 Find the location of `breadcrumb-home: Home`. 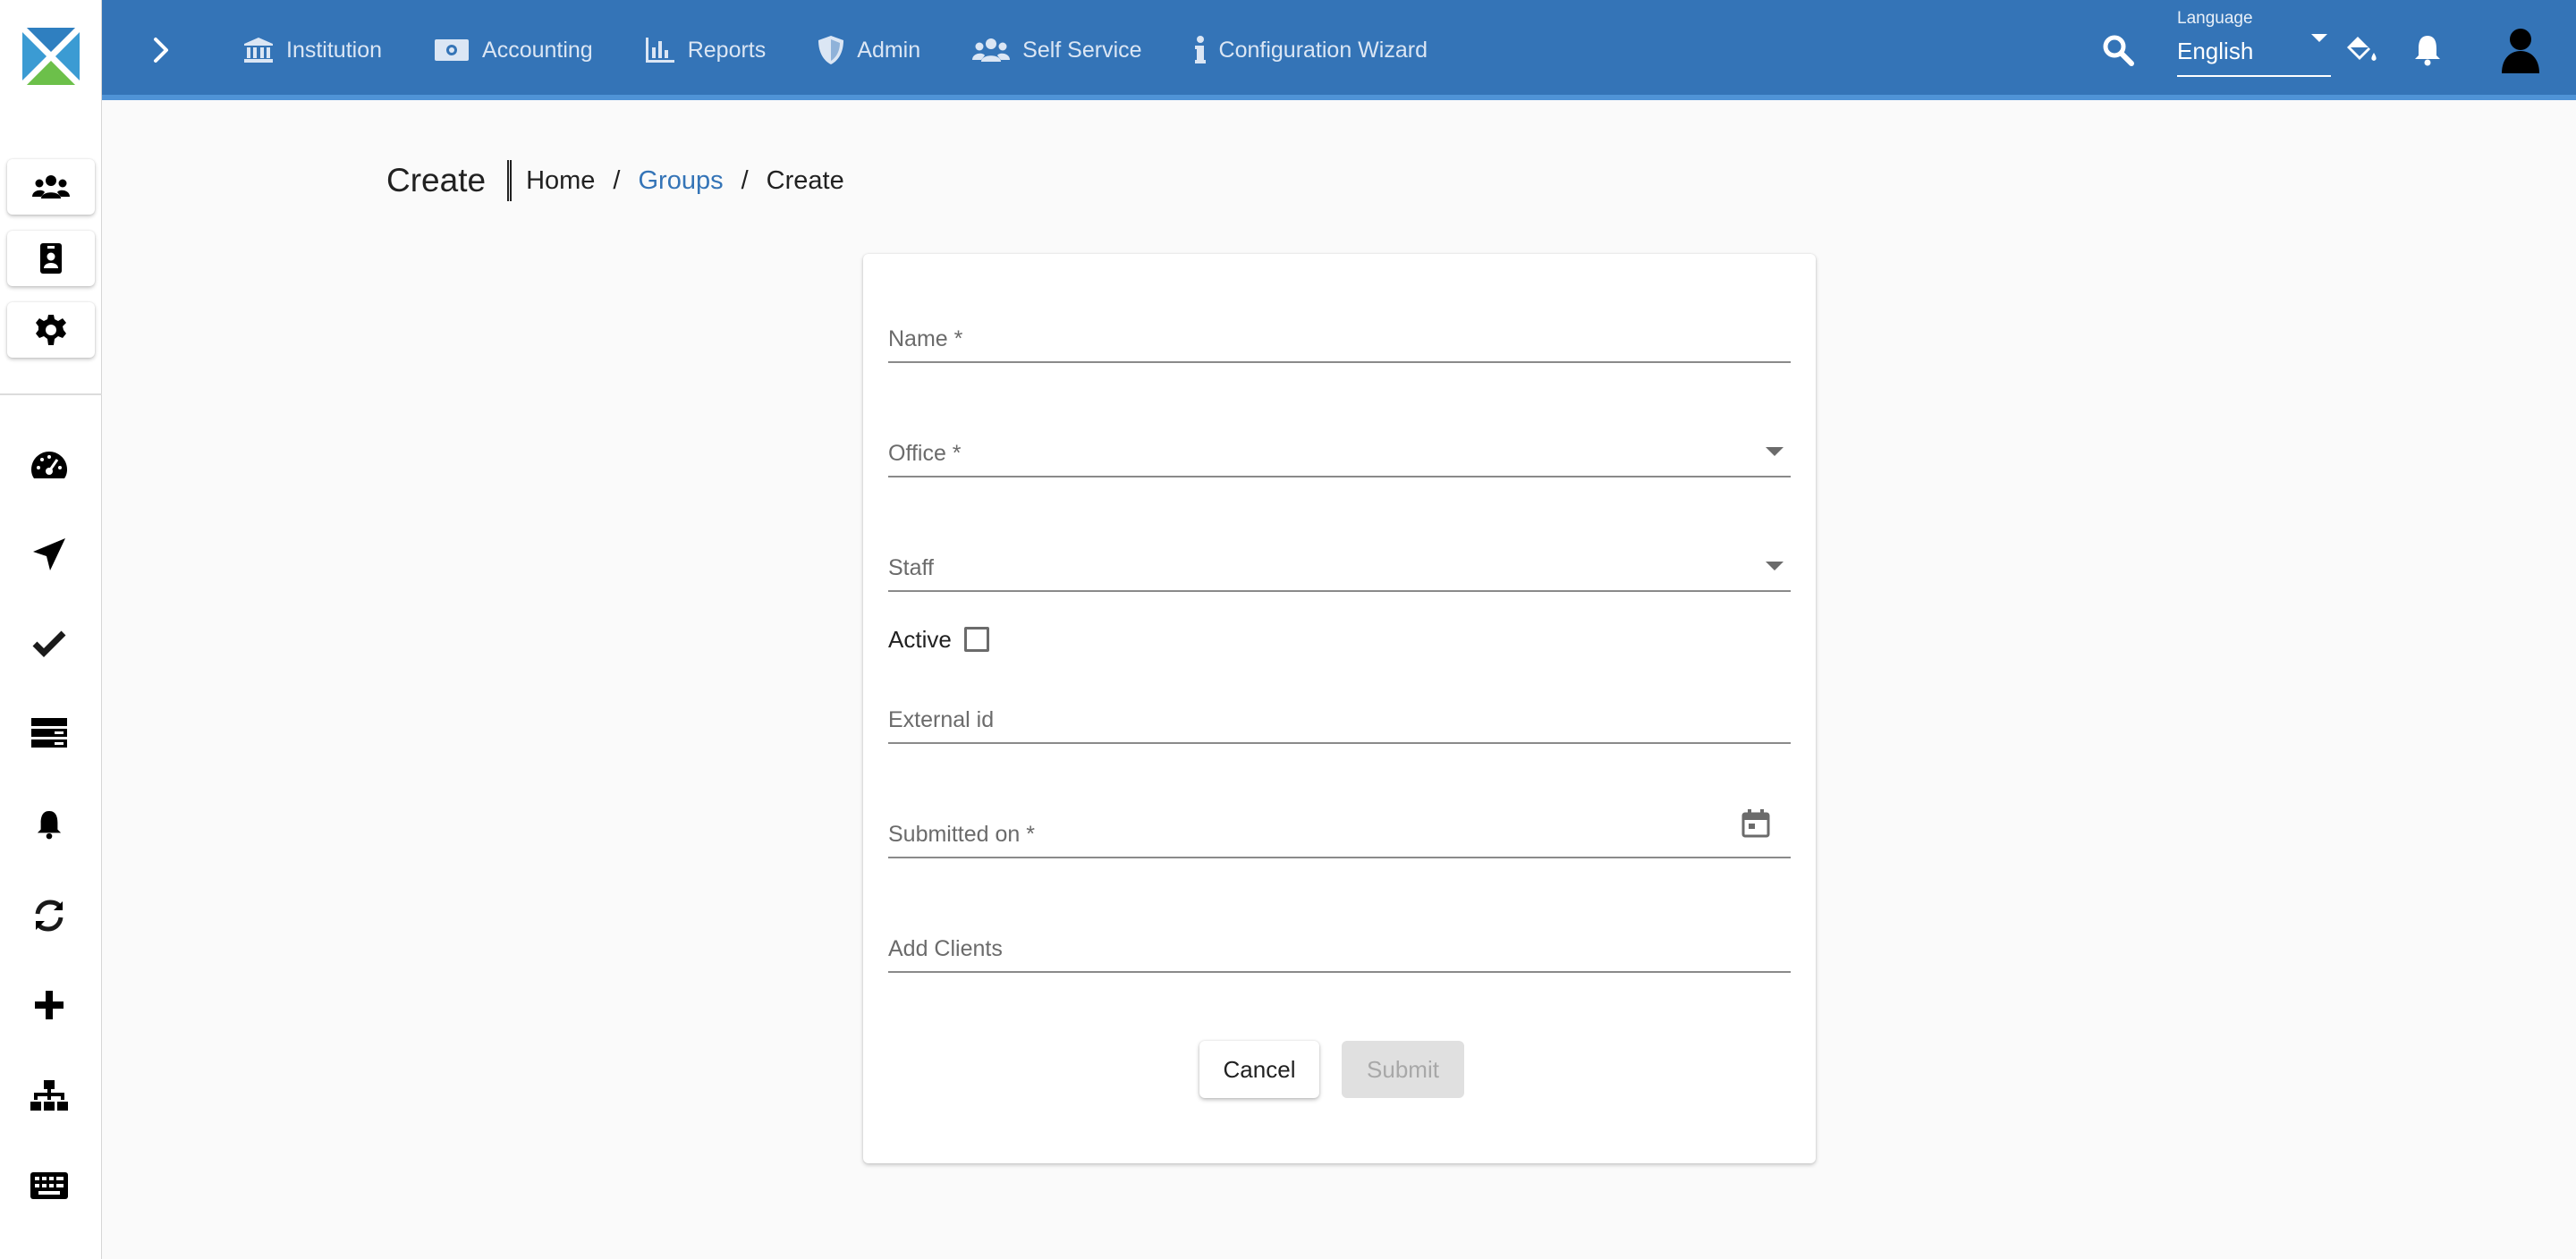

breadcrumb-home: Home is located at coordinates (560, 181).